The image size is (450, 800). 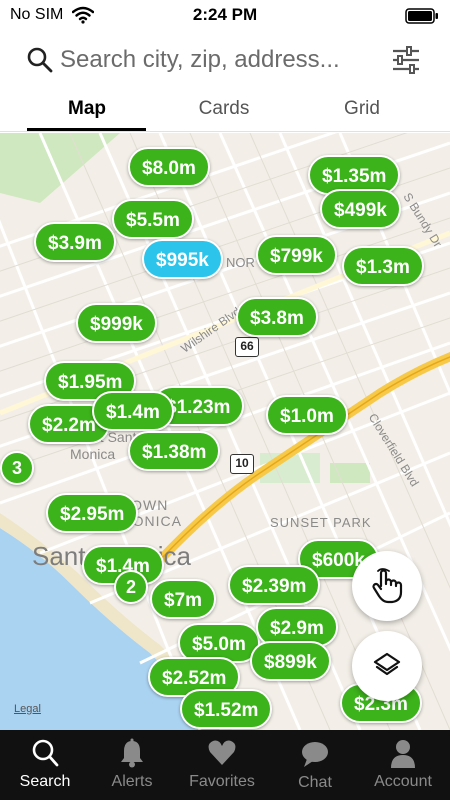 What do you see at coordinates (307, 415) in the screenshot?
I see `price-pin: $1.0m` at bounding box center [307, 415].